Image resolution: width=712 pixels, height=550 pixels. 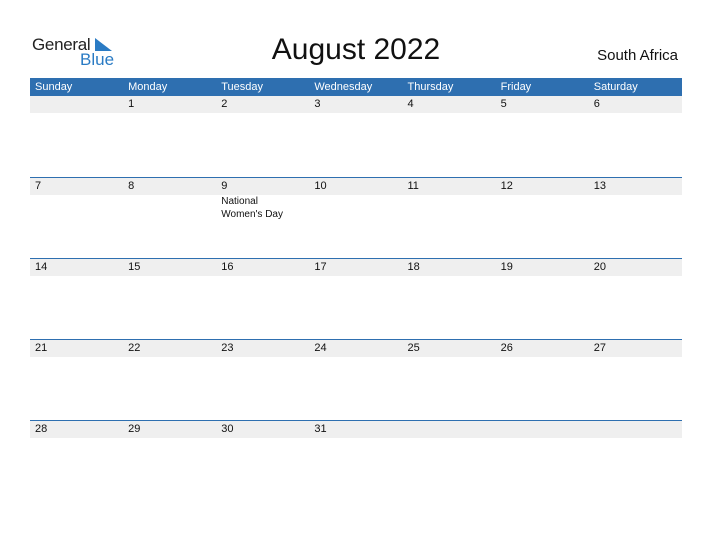 What do you see at coordinates (356, 348) in the screenshot?
I see `date-band: 21 22 23 24 25 26 27` at bounding box center [356, 348].